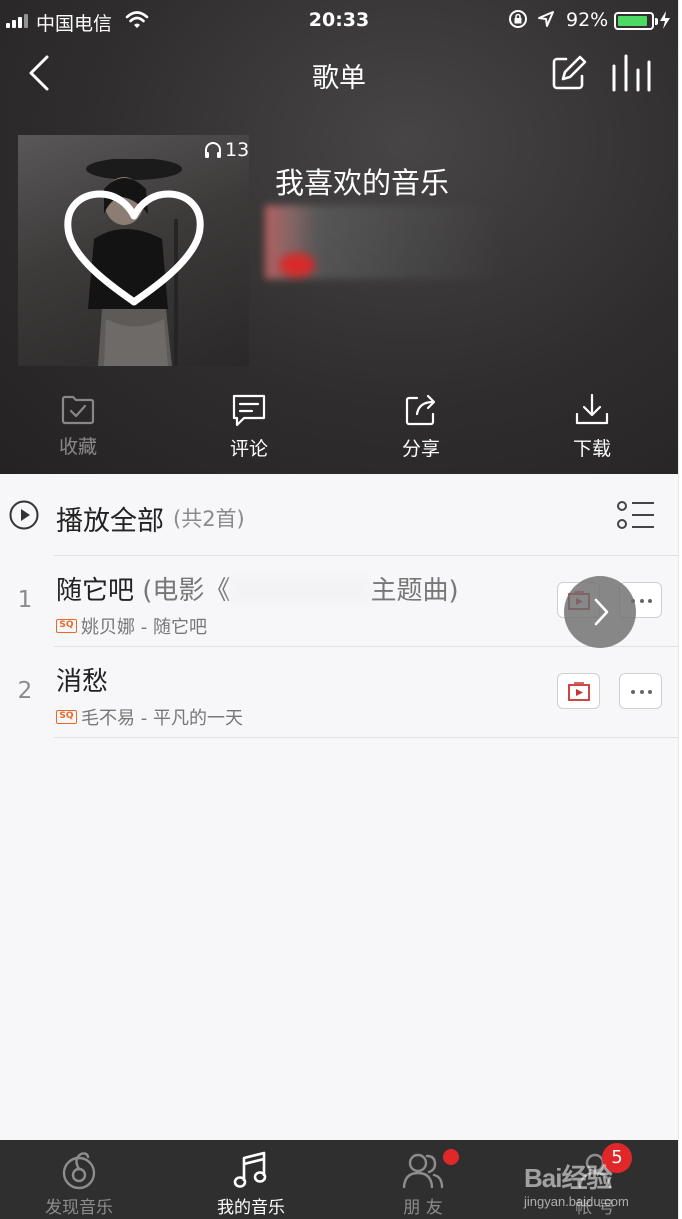  I want to click on redacted-text, so click(300, 590).